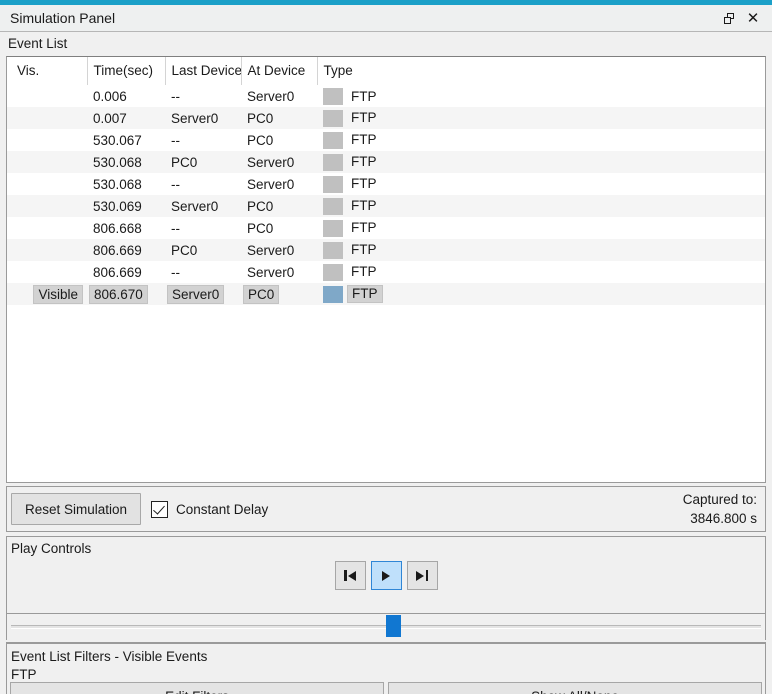 Image resolution: width=772 pixels, height=694 pixels. What do you see at coordinates (386, 44) in the screenshot?
I see `event-list-section-label: Event List` at bounding box center [386, 44].